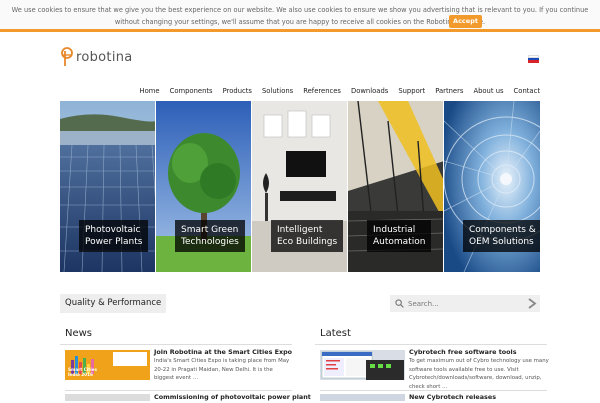 This screenshot has height=403, width=600. What do you see at coordinates (396, 186) in the screenshot?
I see `banner-tile-industrial: Industrial Automation` at bounding box center [396, 186].